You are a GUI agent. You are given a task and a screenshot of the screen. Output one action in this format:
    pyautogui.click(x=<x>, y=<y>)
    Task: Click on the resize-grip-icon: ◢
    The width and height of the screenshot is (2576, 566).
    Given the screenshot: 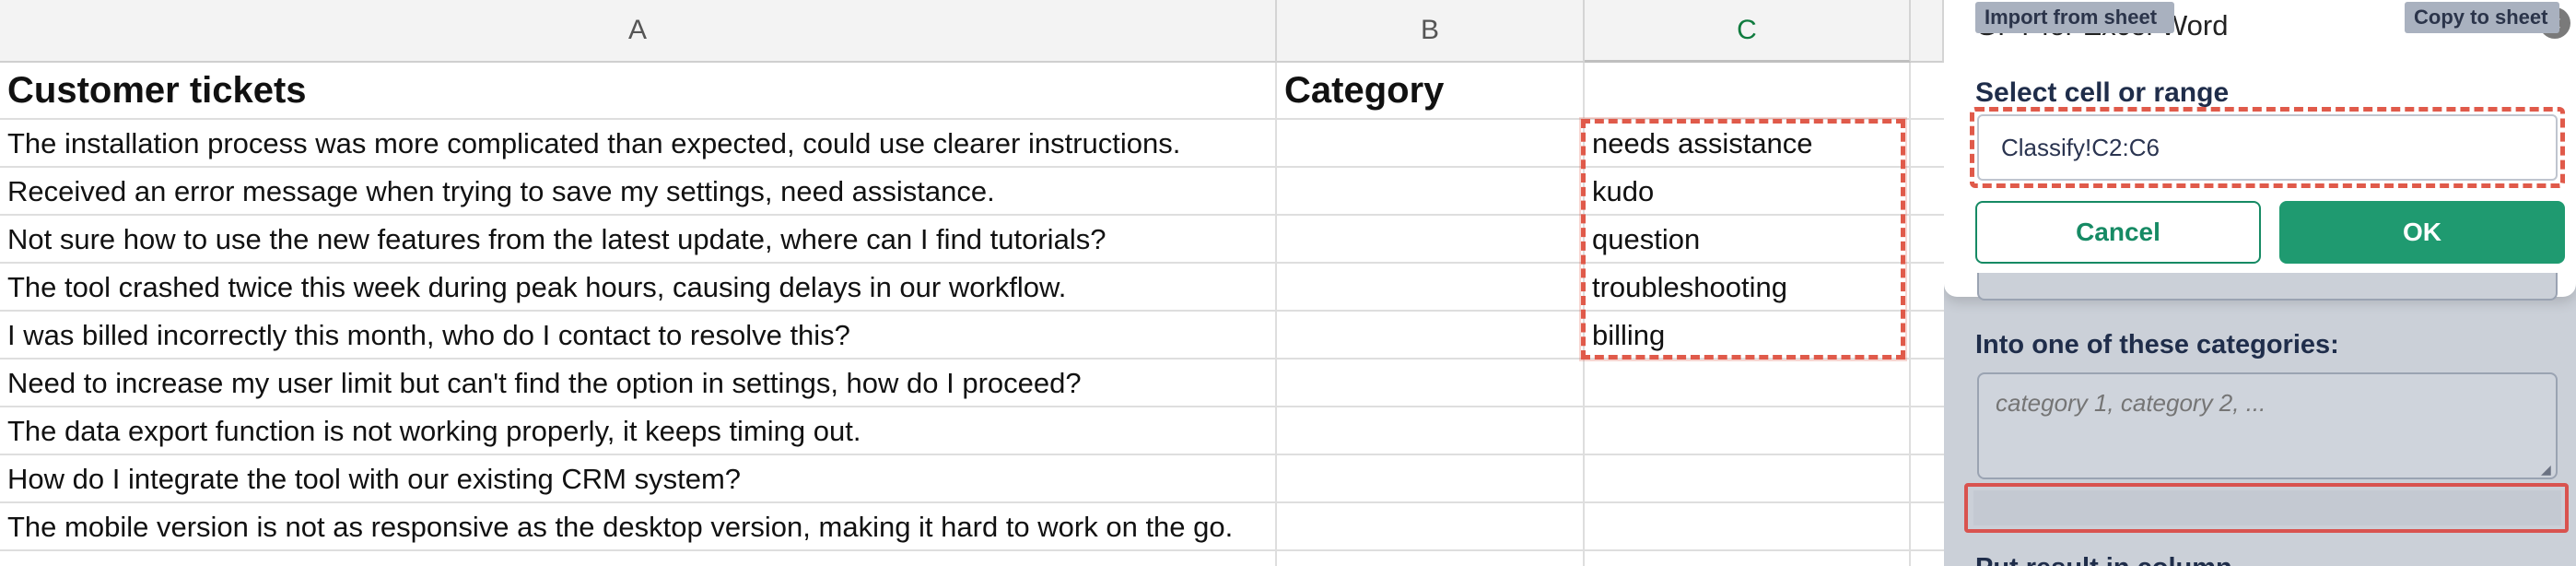 What is the action you would take?
    pyautogui.click(x=2547, y=469)
    